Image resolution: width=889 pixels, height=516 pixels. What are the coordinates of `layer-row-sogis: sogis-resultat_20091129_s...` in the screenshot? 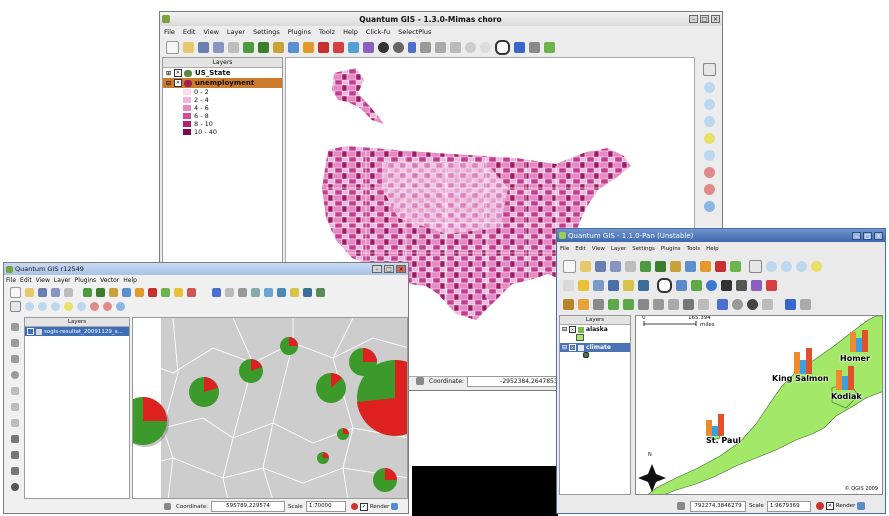 It's located at (77, 331).